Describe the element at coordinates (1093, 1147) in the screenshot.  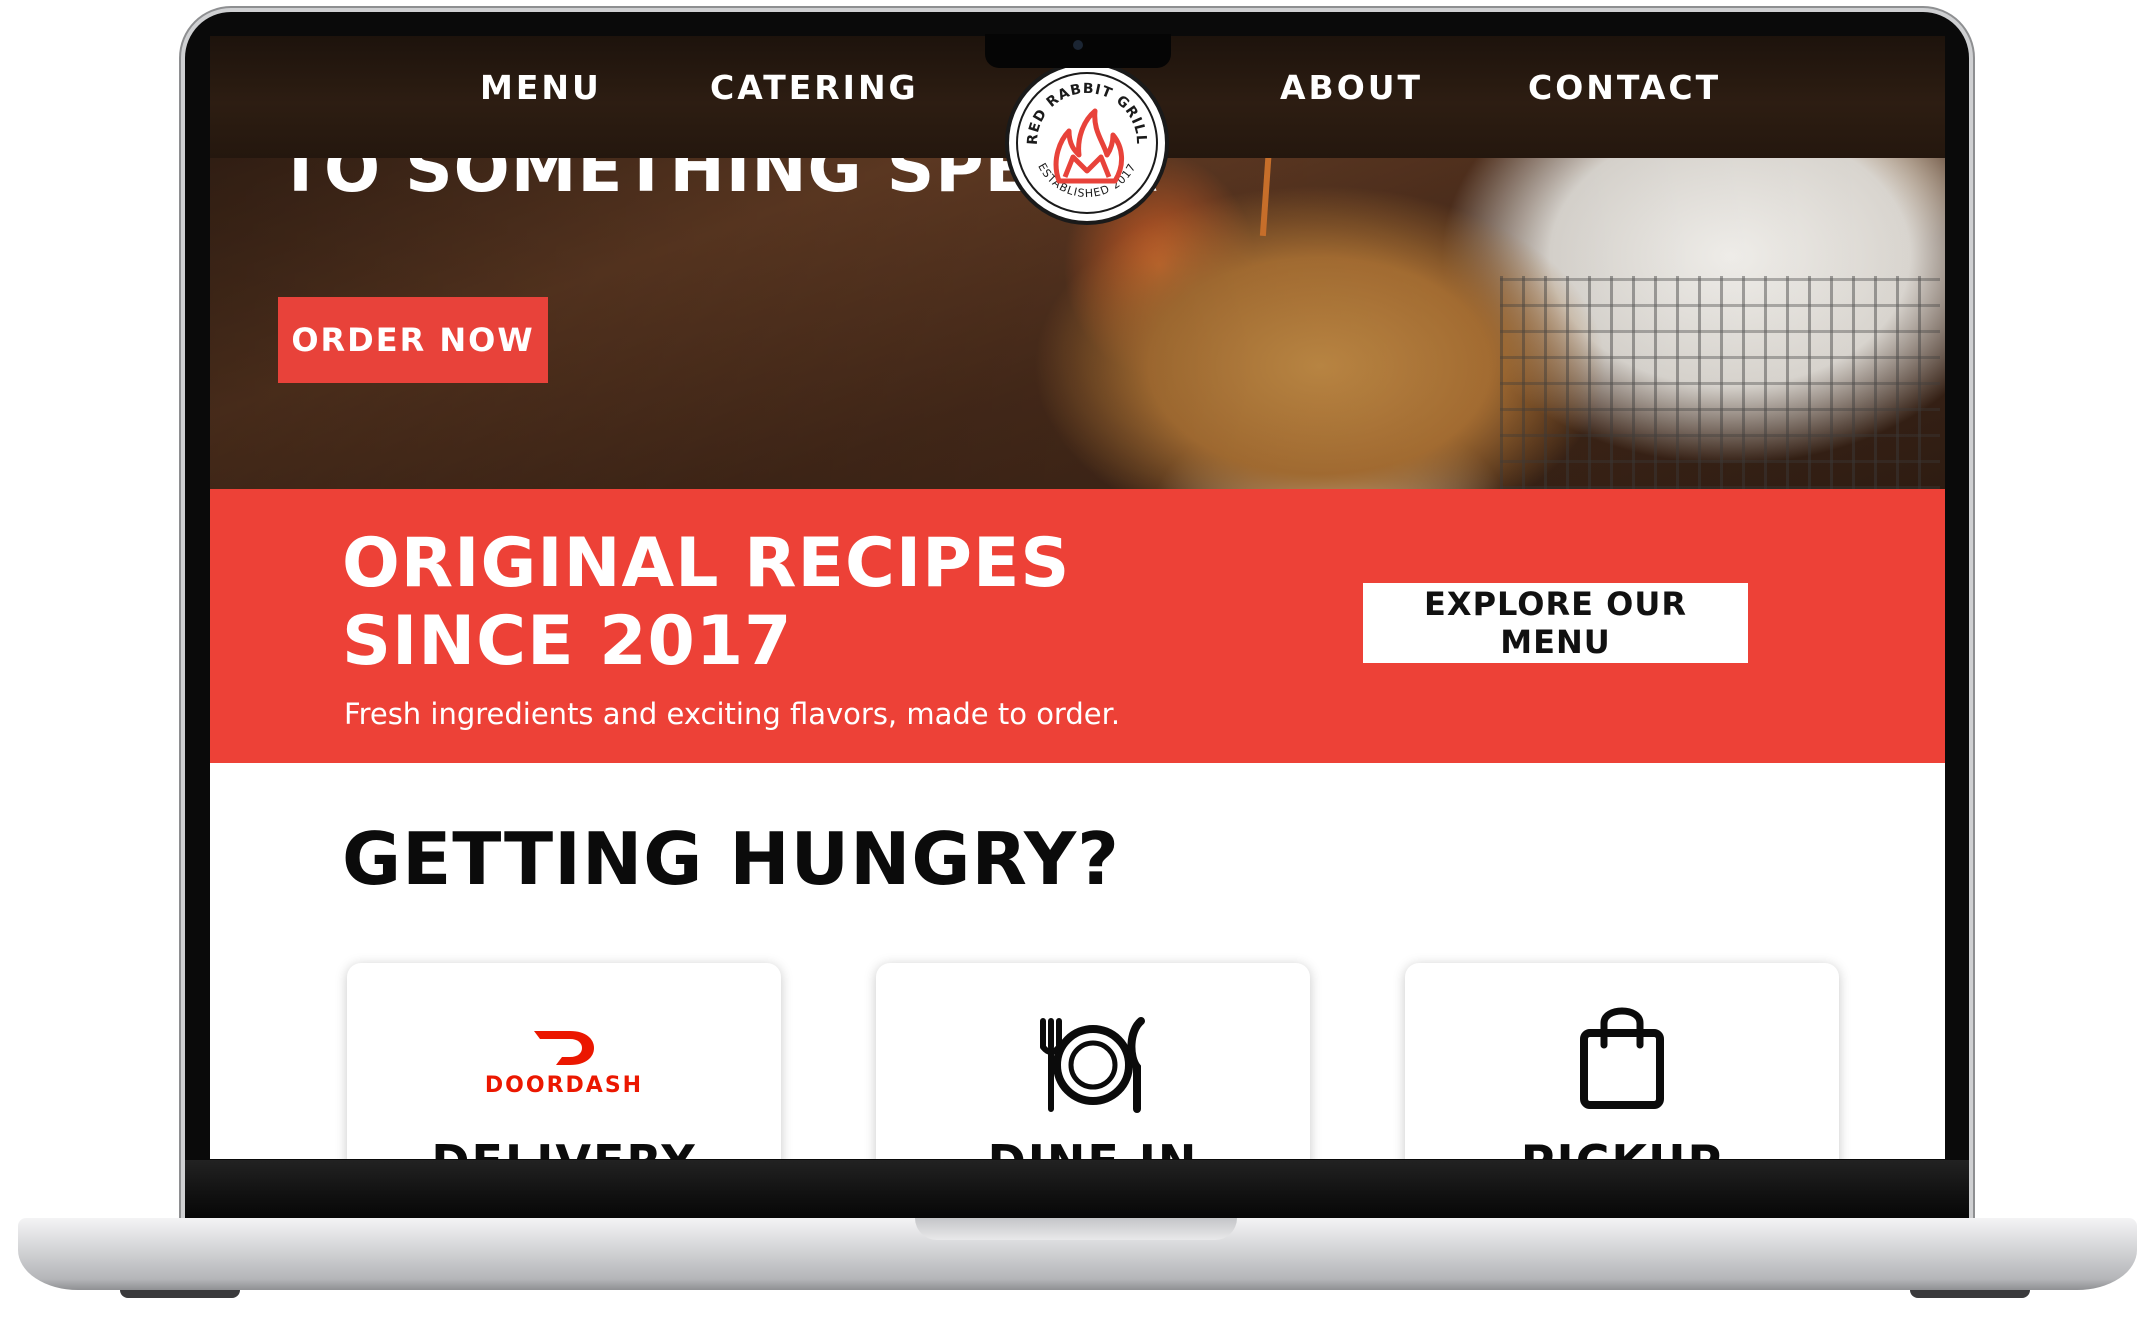
I see `card-label: DINE IN` at that location.